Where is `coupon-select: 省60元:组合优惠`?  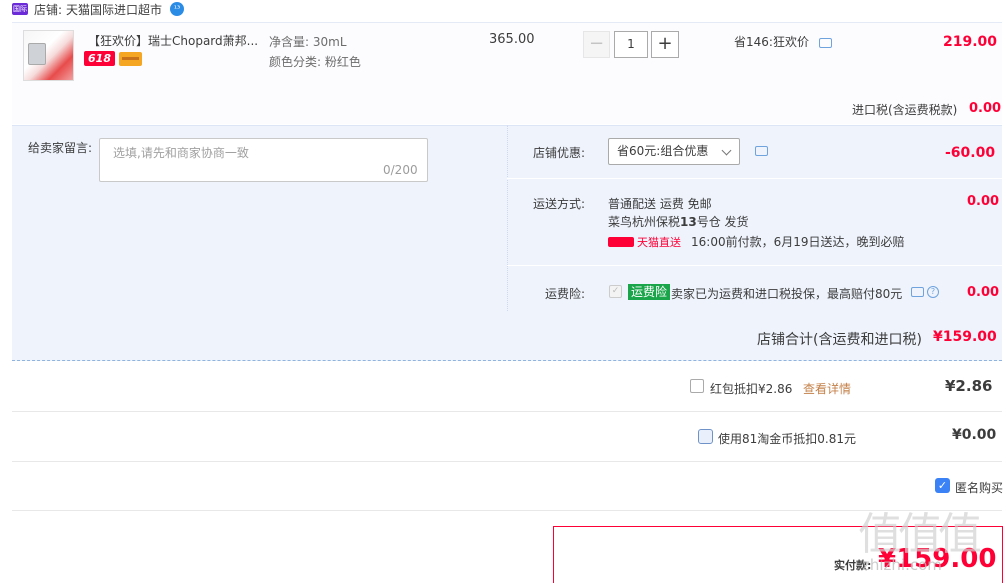
coupon-select: 省60元:组合优惠 is located at coordinates (674, 151).